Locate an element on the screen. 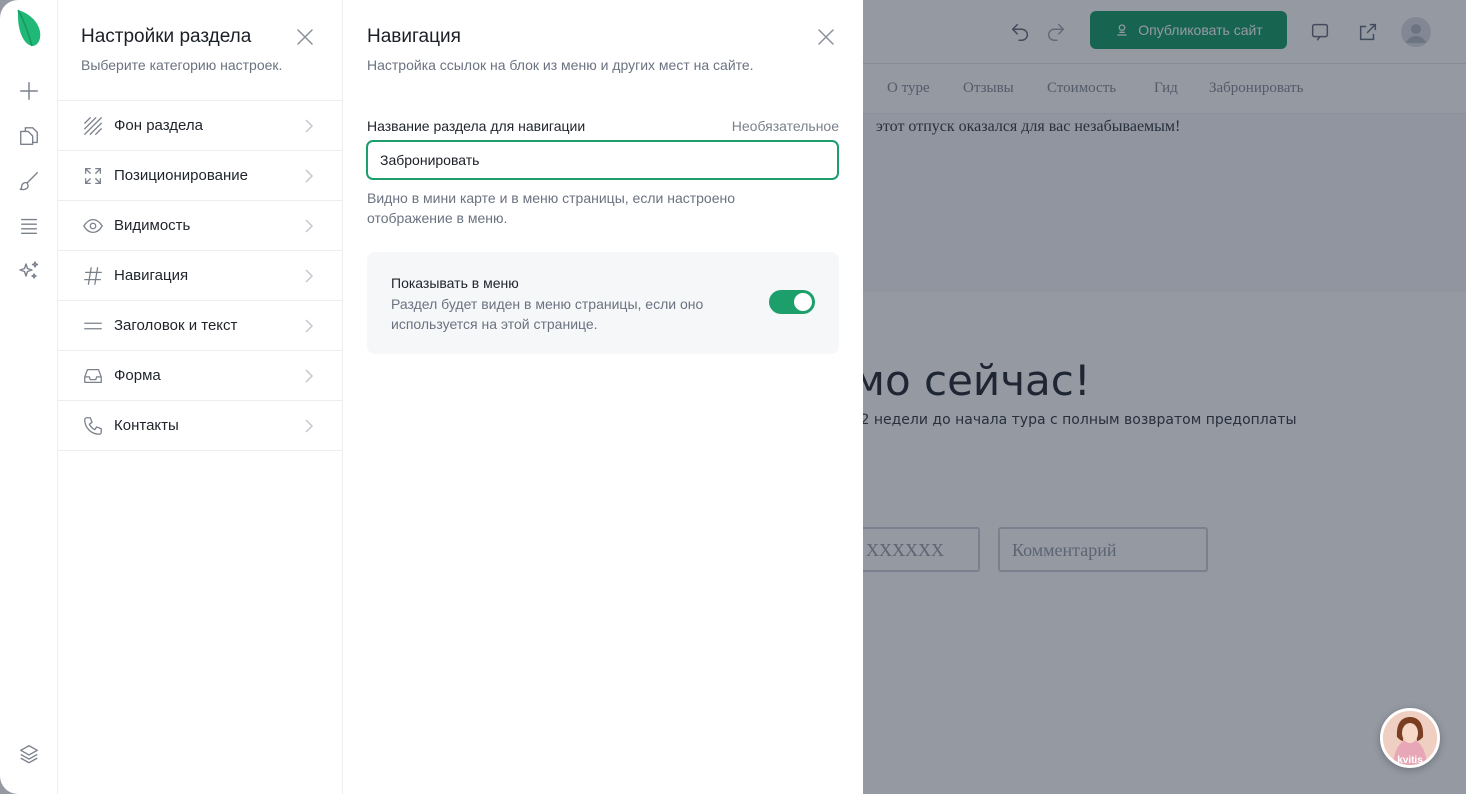  close-navigation-button is located at coordinates (826, 37).